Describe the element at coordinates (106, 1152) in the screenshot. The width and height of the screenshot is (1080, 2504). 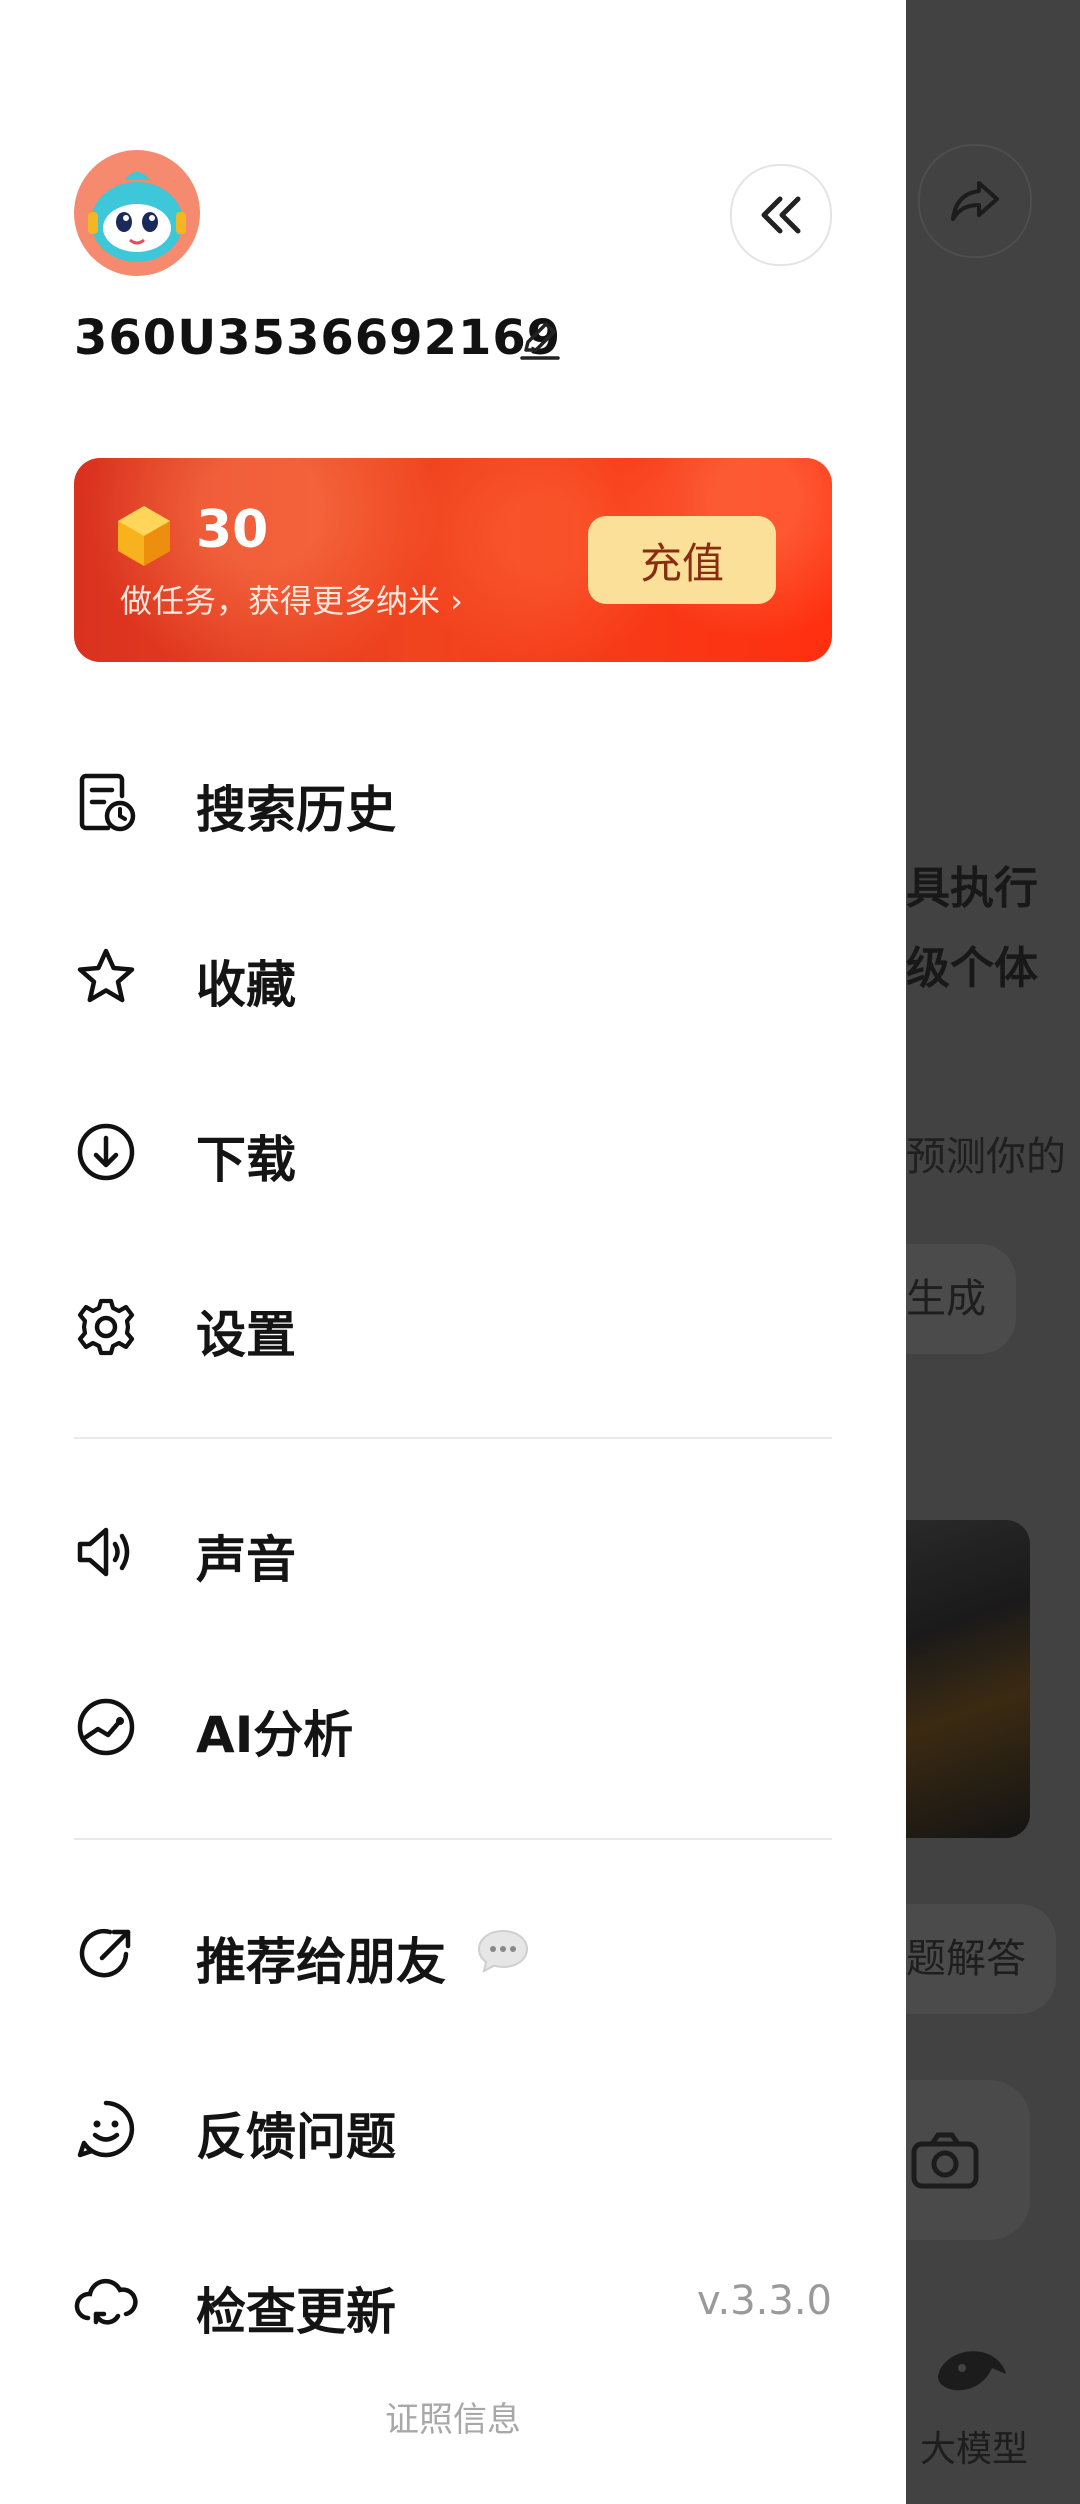
I see `download-icon` at that location.